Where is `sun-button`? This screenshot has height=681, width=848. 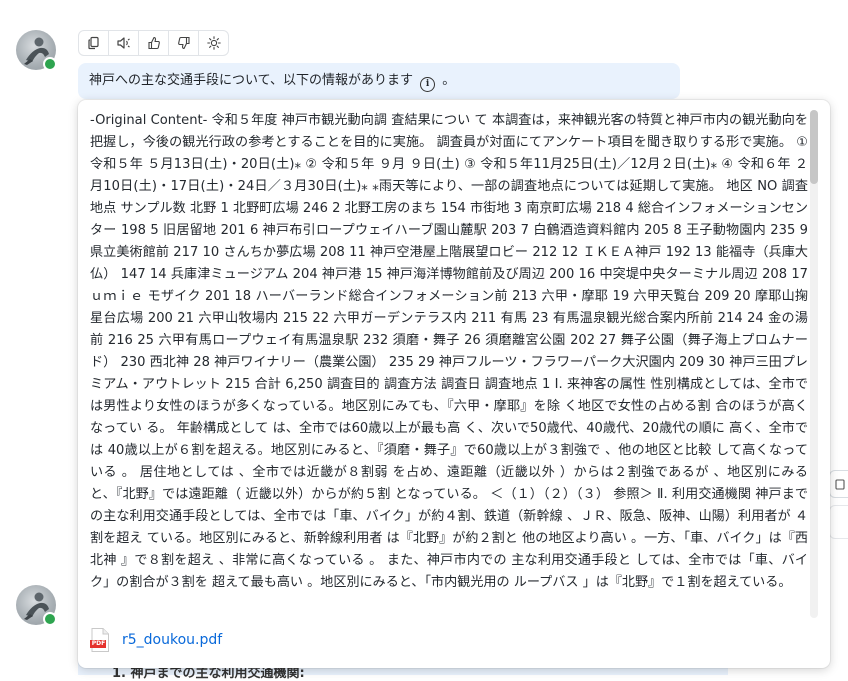
sun-button is located at coordinates (213, 43).